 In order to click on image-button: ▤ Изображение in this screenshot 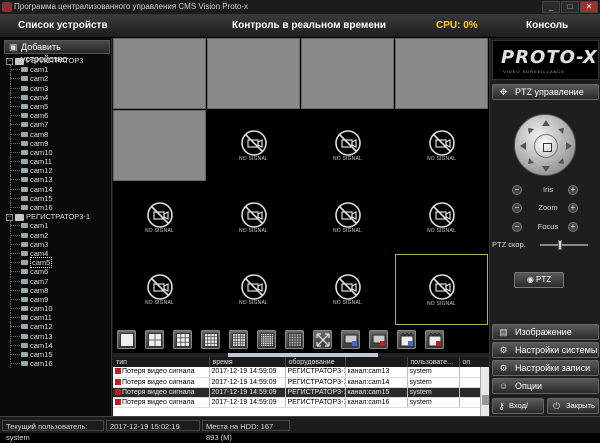, I will do `click(545, 332)`.